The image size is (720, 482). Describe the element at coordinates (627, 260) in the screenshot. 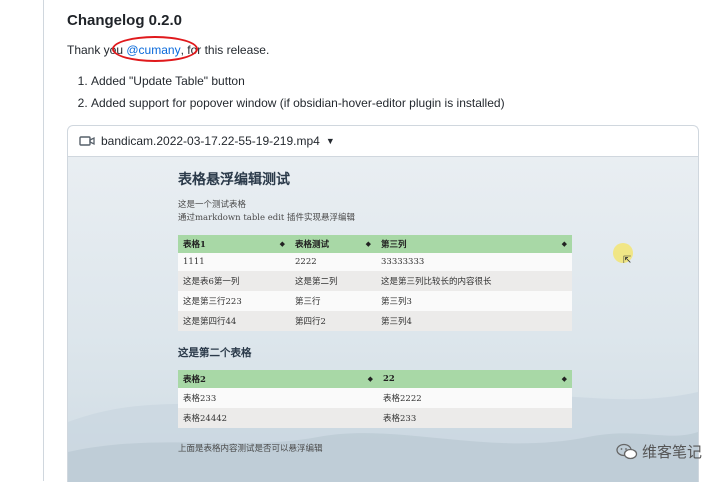

I see `mouse-cursor-icon: ⇱` at that location.